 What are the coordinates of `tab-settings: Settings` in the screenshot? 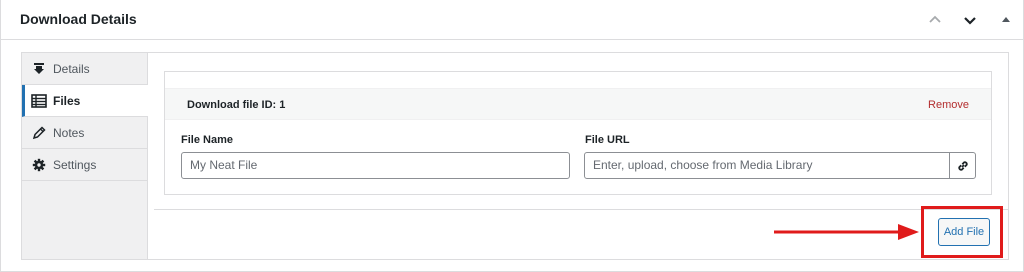 It's located at (84, 165).